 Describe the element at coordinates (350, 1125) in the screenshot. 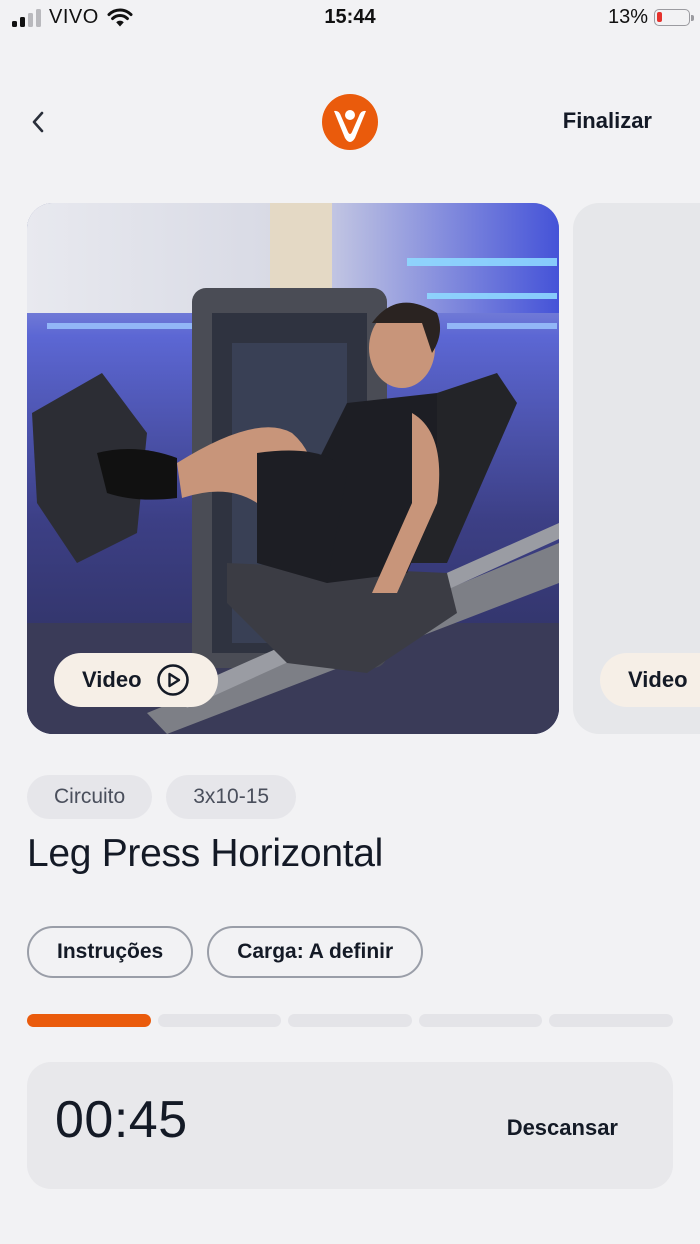

I see `rest-timer-card: 00:45 Descansar` at that location.